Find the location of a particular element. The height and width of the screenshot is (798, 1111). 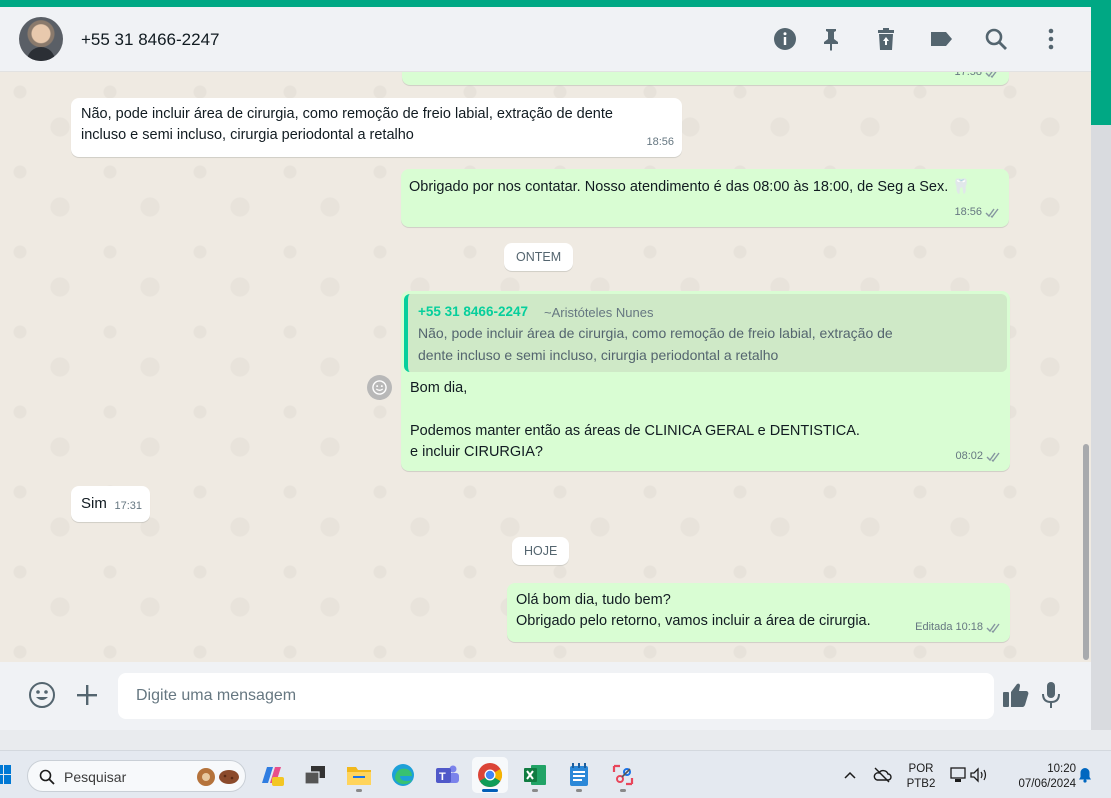

svg-text: T is located at coordinates (442, 777).